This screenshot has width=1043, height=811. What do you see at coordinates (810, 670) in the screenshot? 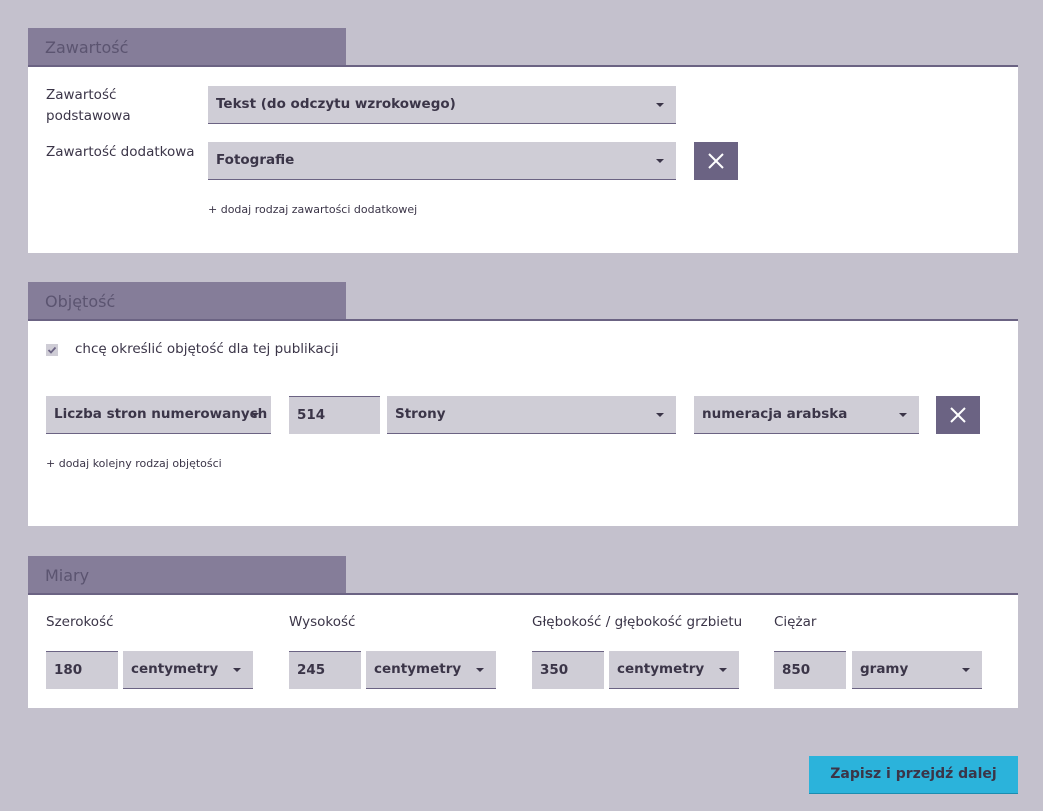
I see `weight-input: 850` at bounding box center [810, 670].